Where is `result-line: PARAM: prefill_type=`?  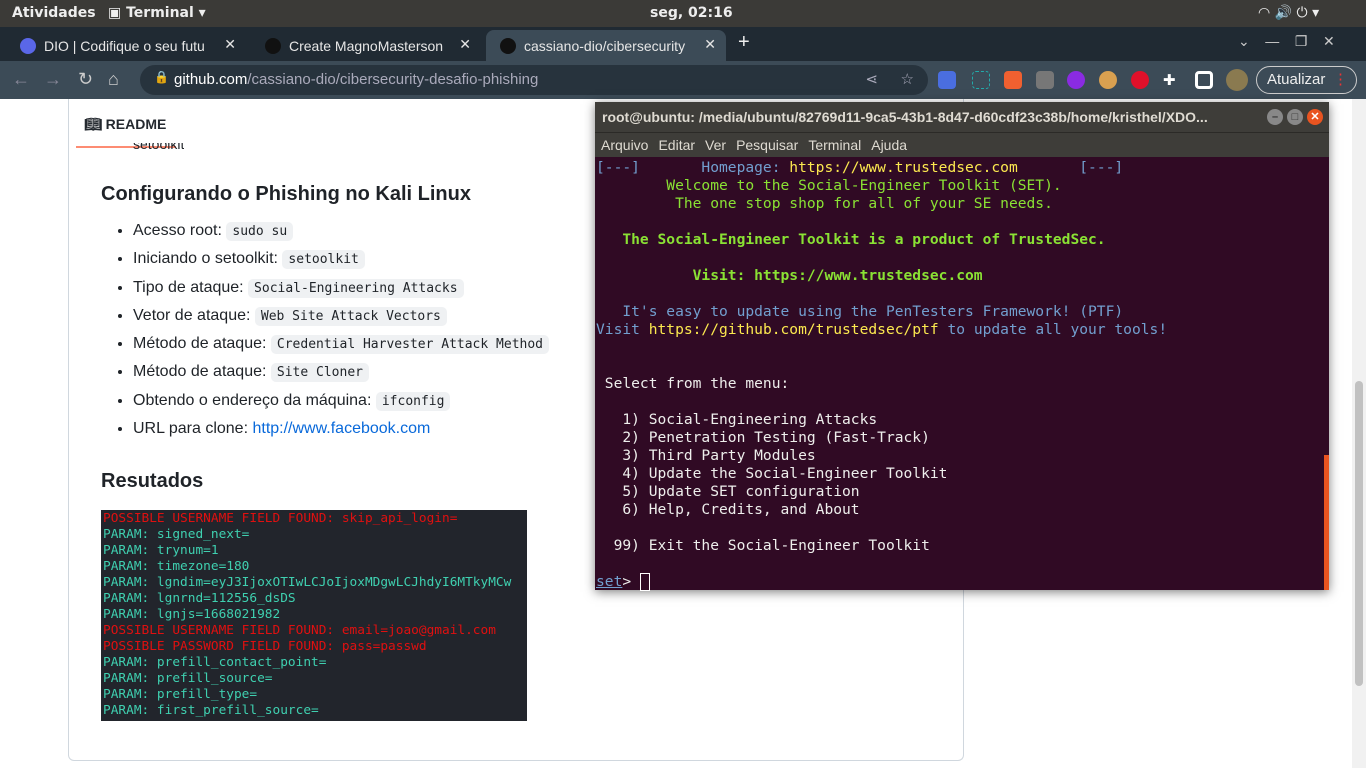 result-line: PARAM: prefill_type= is located at coordinates (180, 694).